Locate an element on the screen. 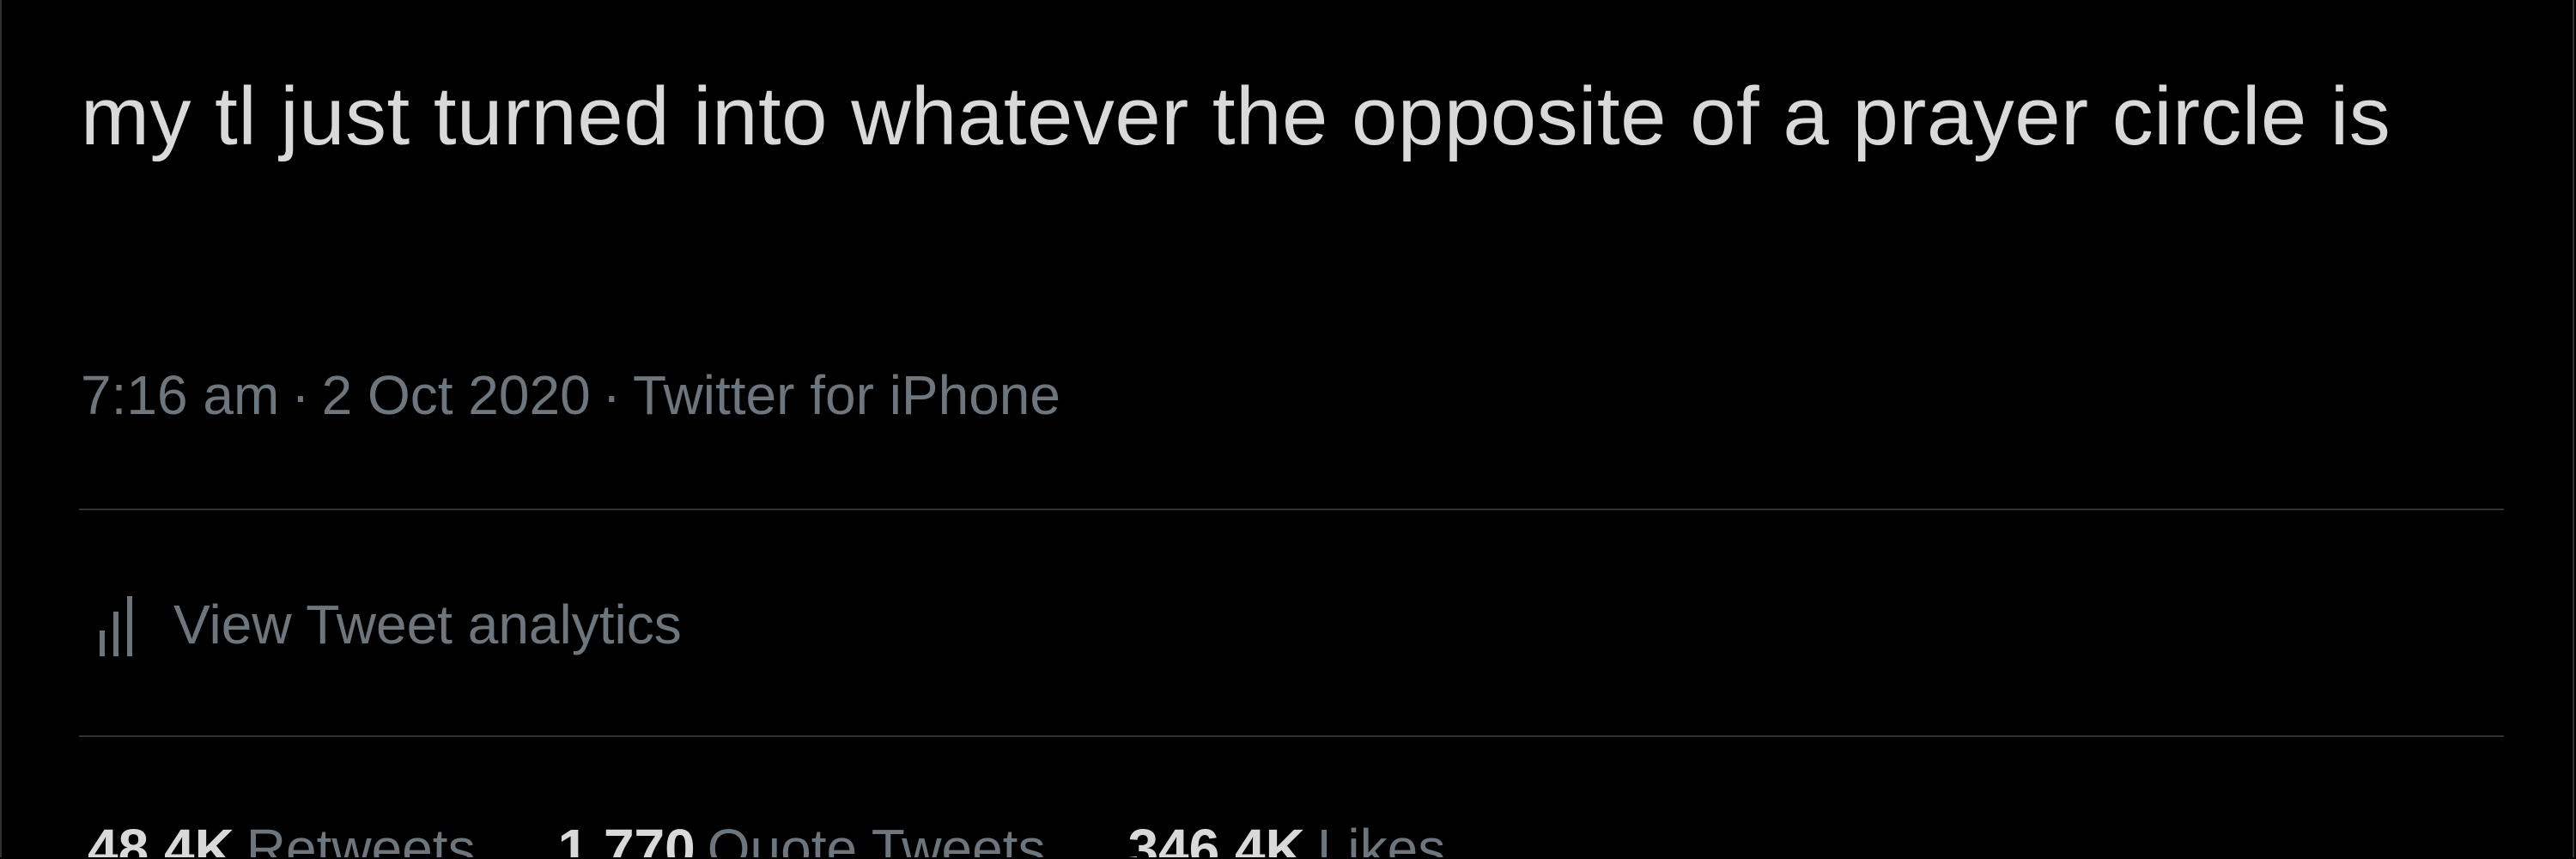 The height and width of the screenshot is (859, 2576). retweets-stat: 48.4K Retweets is located at coordinates (282, 836).